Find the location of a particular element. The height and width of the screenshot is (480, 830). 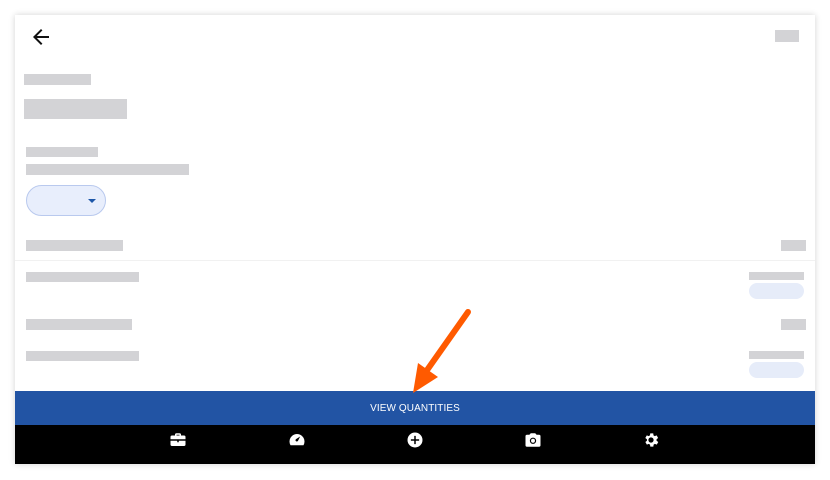

back-button is located at coordinates (41, 37).